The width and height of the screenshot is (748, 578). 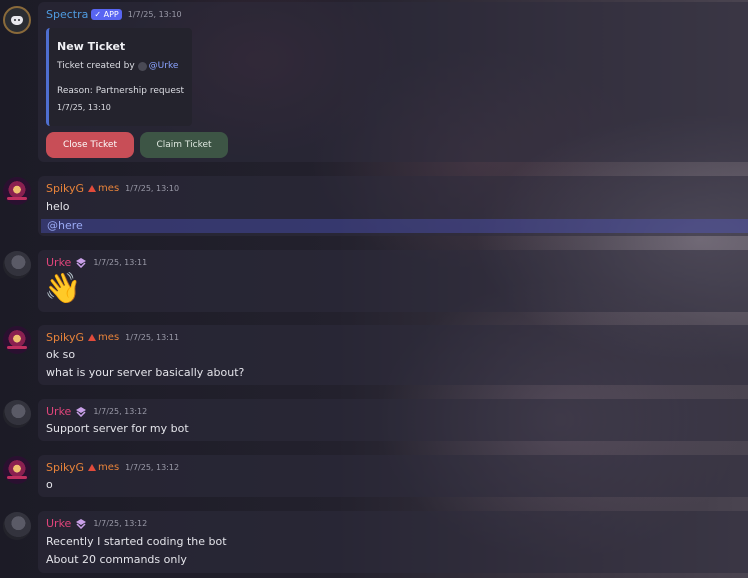 What do you see at coordinates (163, 66) in the screenshot?
I see `user-mention-text: @Urke` at bounding box center [163, 66].